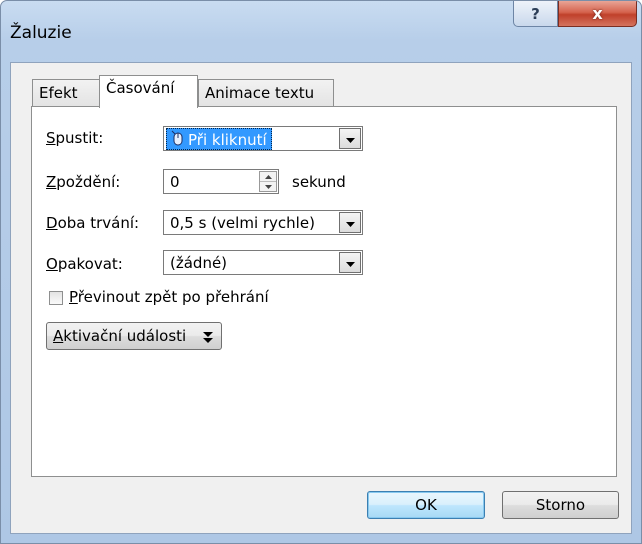 This screenshot has width=642, height=544. What do you see at coordinates (173, 297) in the screenshot?
I see `rewind-label-text: řevinout zpět po přehrání` at bounding box center [173, 297].